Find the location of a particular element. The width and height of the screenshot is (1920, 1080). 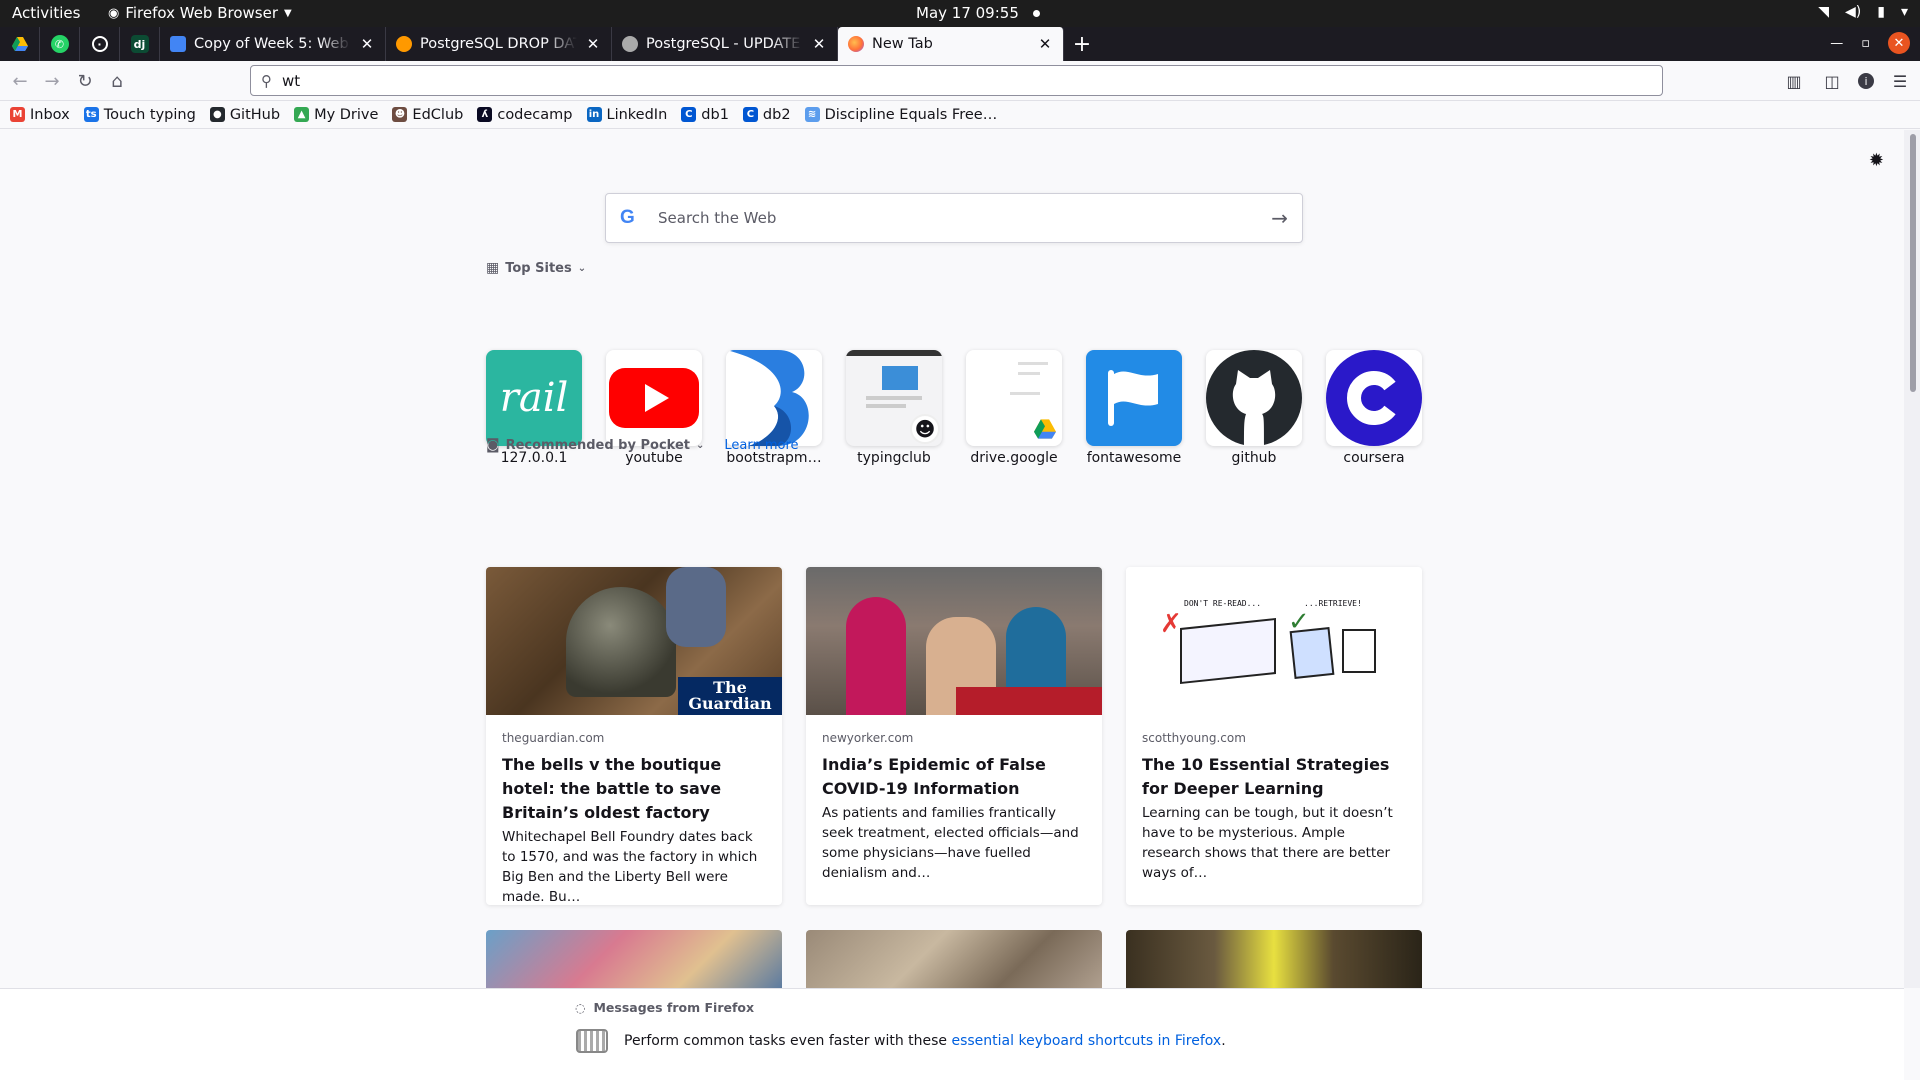

pinned-tab-globe: · is located at coordinates (100, 44).